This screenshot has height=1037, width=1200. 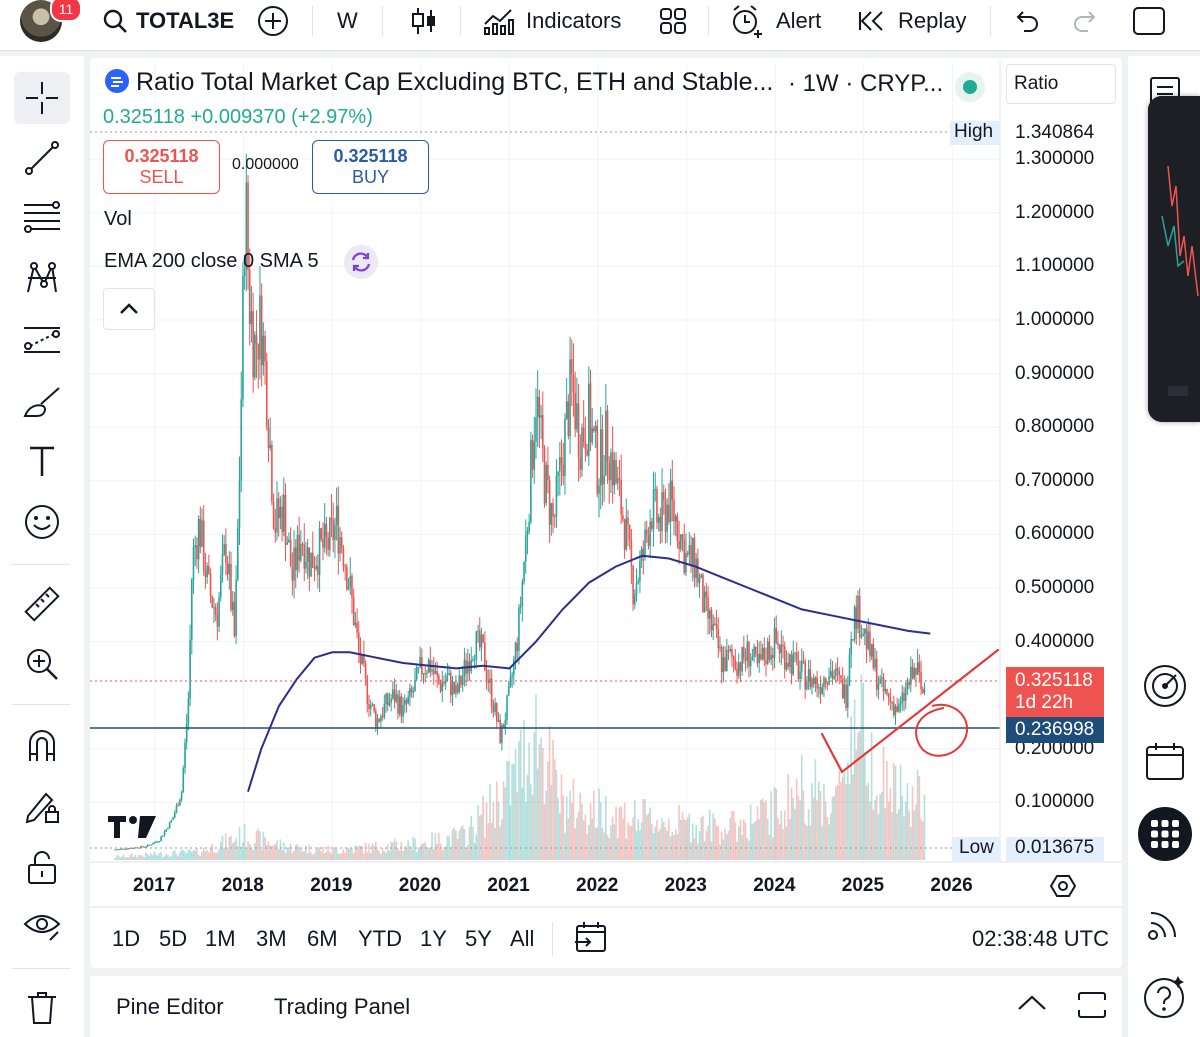 I want to click on object-tree-button, so click(x=1165, y=686).